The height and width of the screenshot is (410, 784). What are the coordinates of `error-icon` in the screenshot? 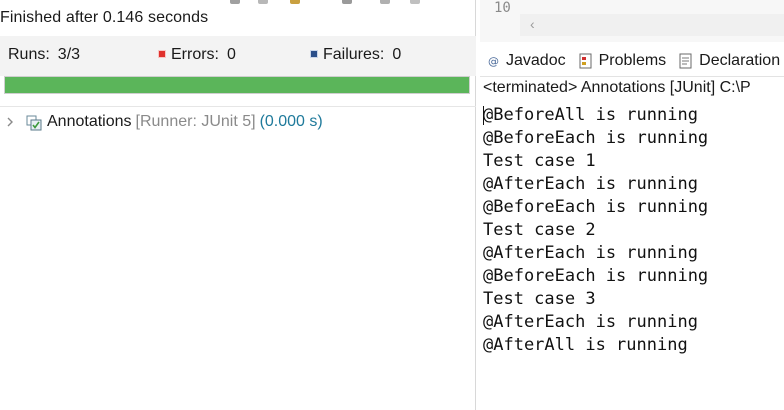 It's located at (162, 54).